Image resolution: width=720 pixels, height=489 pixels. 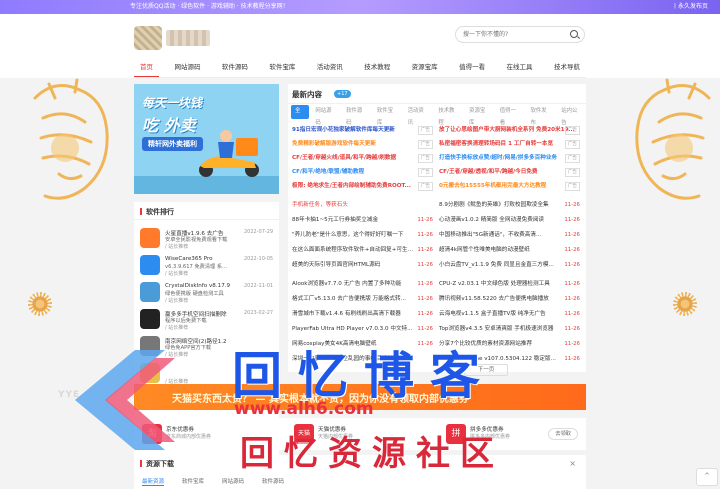 I want to click on ad-link: CF/王者/穿越火线/道具/和平/跨越/刷数据 广告, so click(x=364, y=158).